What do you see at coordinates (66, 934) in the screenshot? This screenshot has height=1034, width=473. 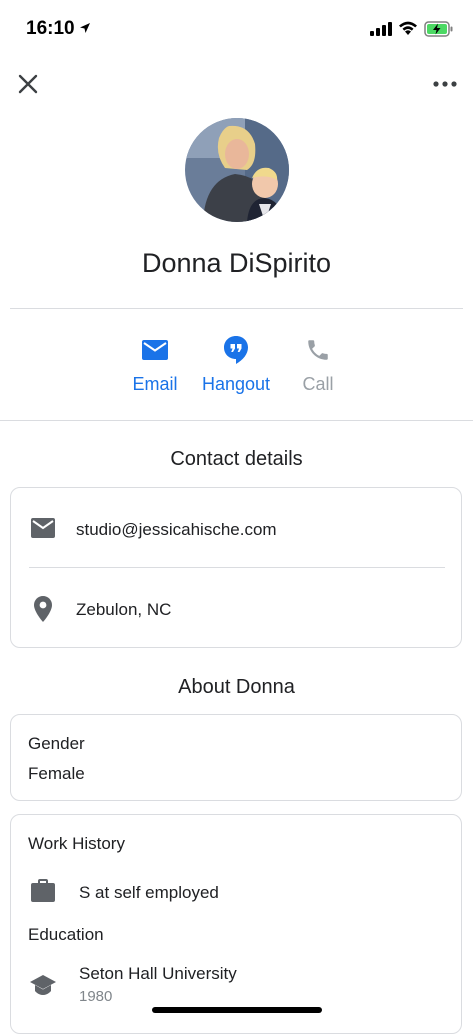 I see `education-label: Education` at bounding box center [66, 934].